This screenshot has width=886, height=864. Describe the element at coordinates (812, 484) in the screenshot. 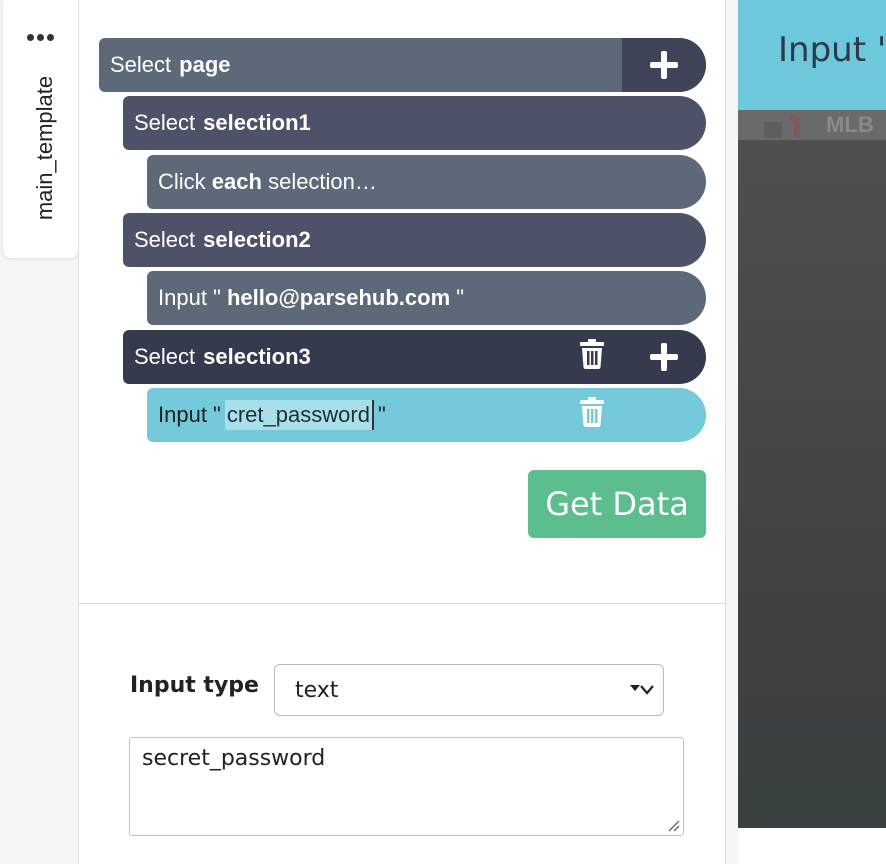

I see `viewport-content` at that location.